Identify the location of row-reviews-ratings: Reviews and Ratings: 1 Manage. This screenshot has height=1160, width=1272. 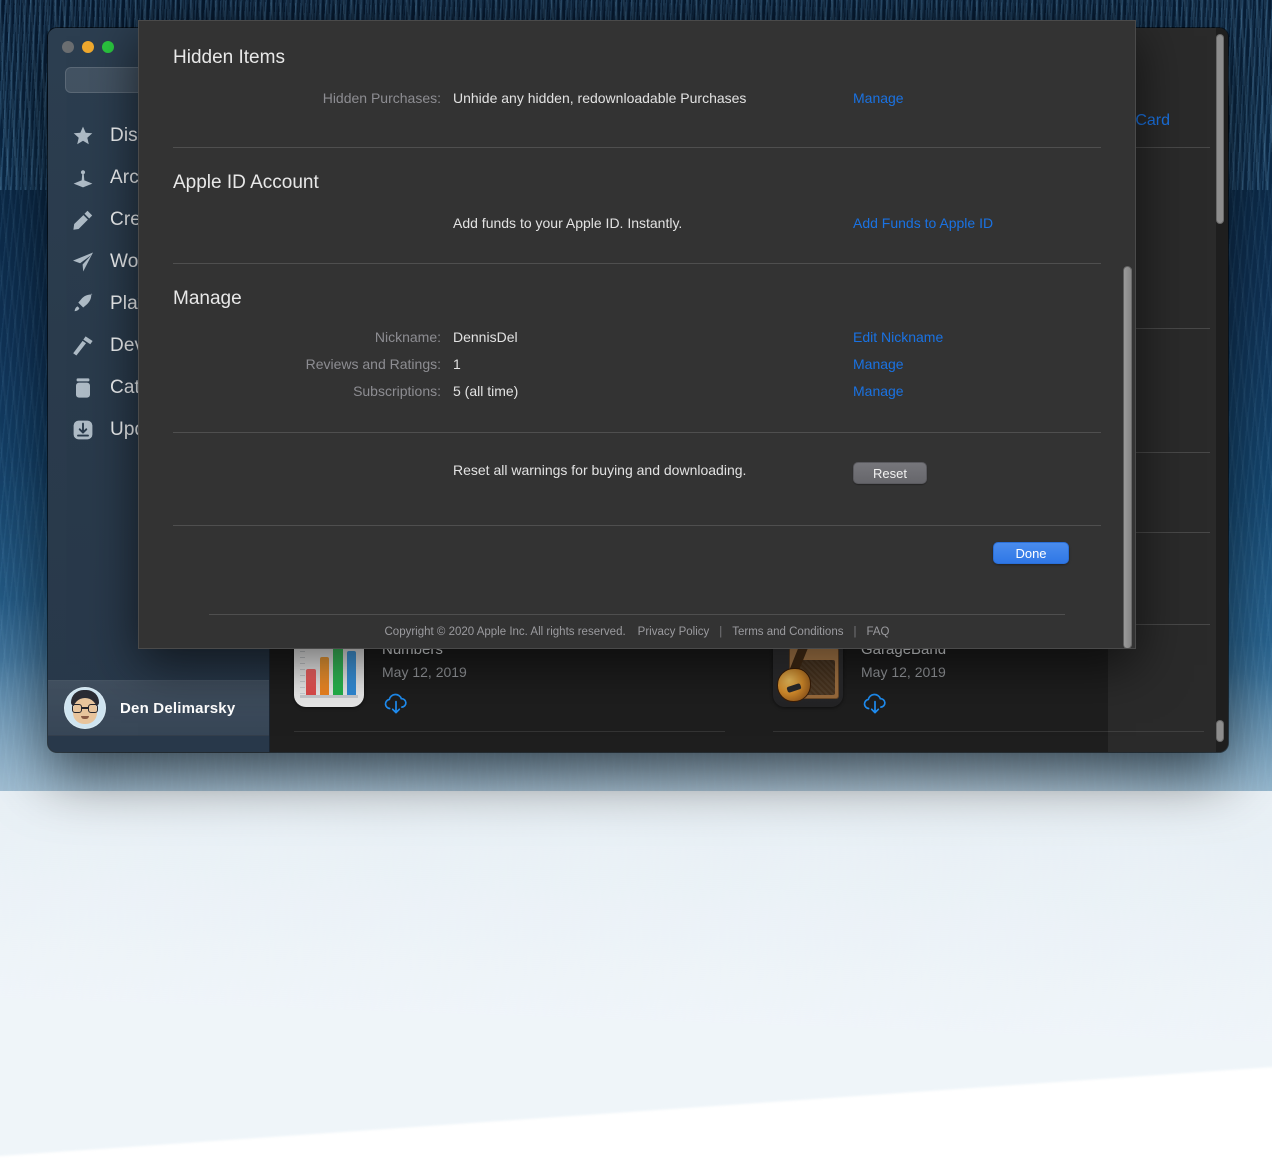
(637, 365).